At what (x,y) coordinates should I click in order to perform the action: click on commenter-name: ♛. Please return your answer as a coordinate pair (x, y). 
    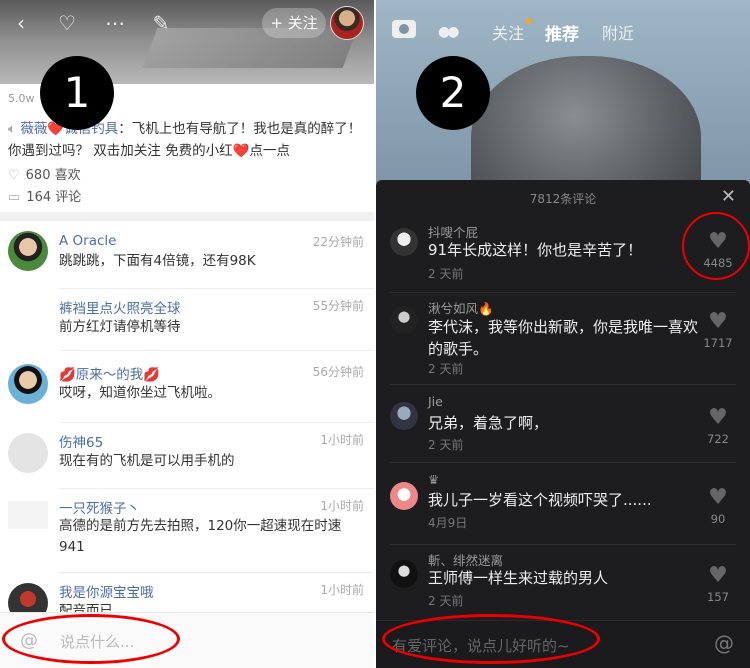
    Looking at the image, I should click on (433, 479).